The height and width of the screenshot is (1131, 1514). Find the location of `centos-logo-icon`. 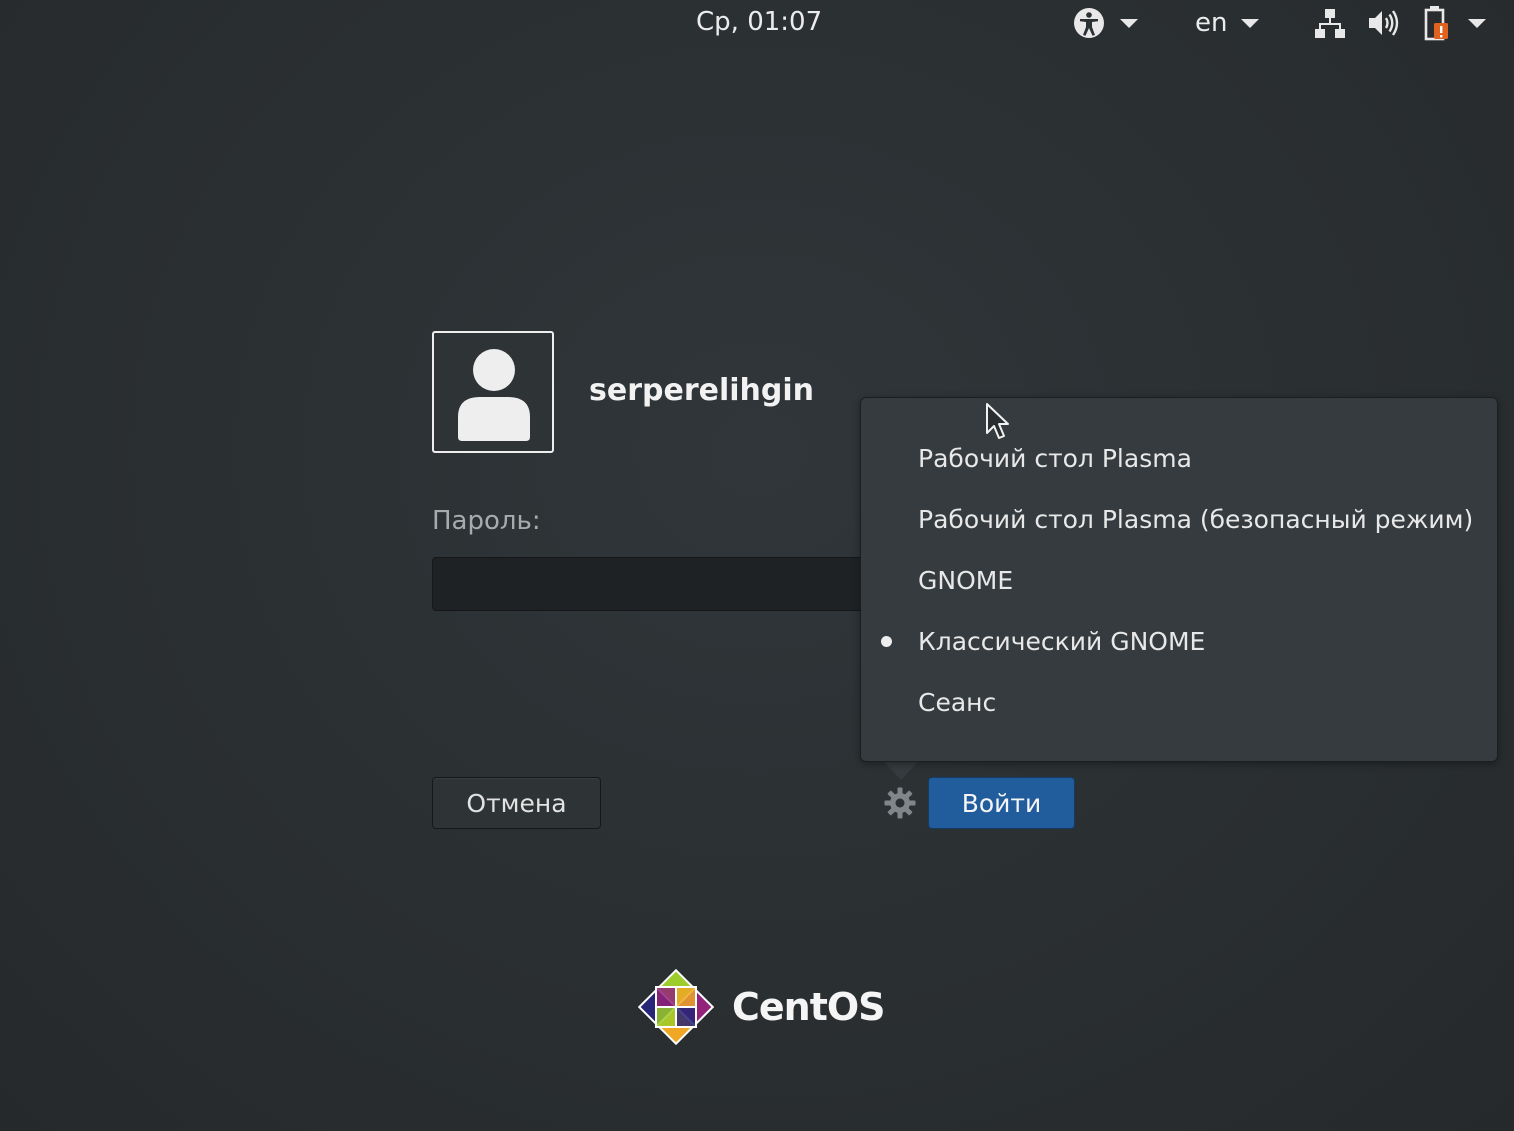

centos-logo-icon is located at coordinates (676, 1007).